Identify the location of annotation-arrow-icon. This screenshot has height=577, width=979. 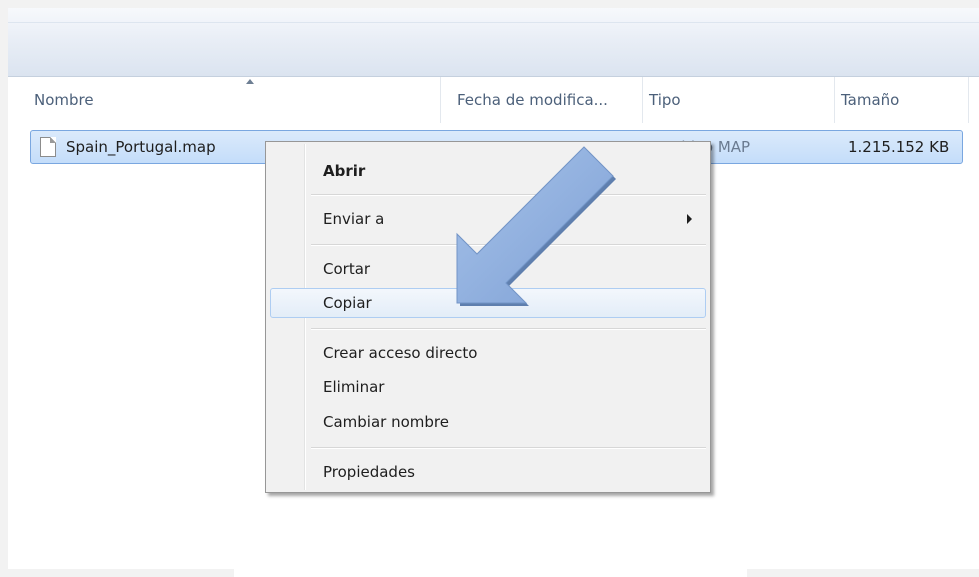
(536, 226).